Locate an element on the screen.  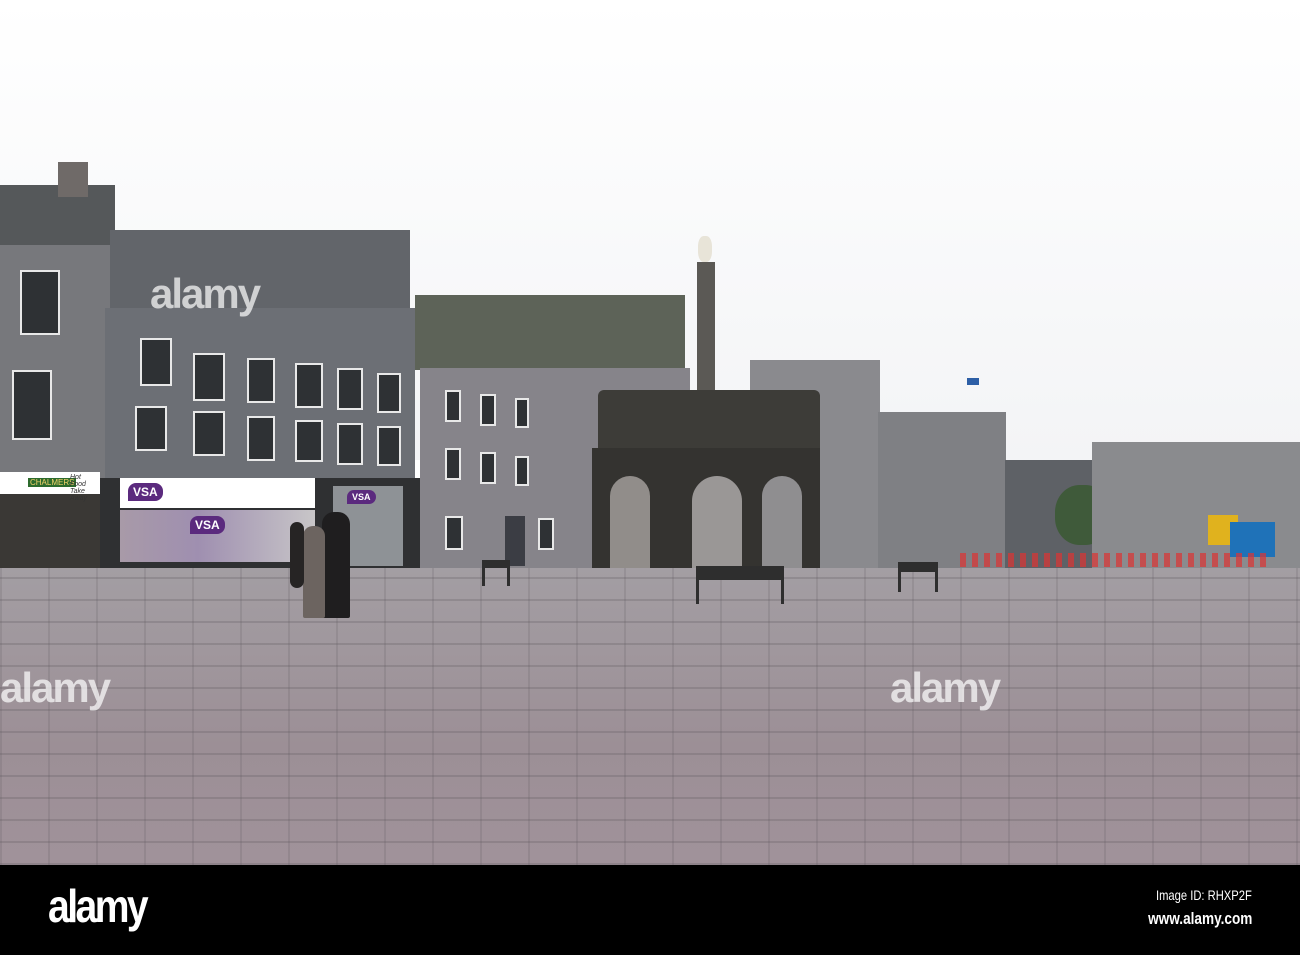
hot-food-label: Hot Food Take Away is located at coordinates (78, 488).